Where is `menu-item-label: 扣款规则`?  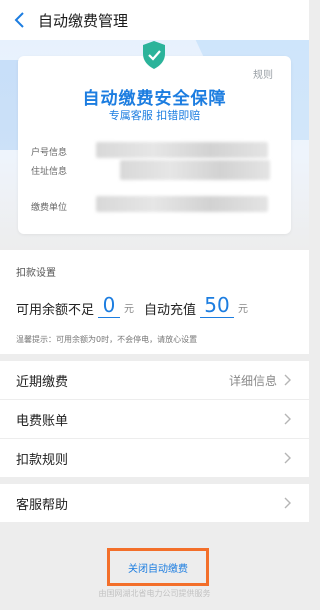
menu-item-label: 扣款规则 is located at coordinates (42, 460).